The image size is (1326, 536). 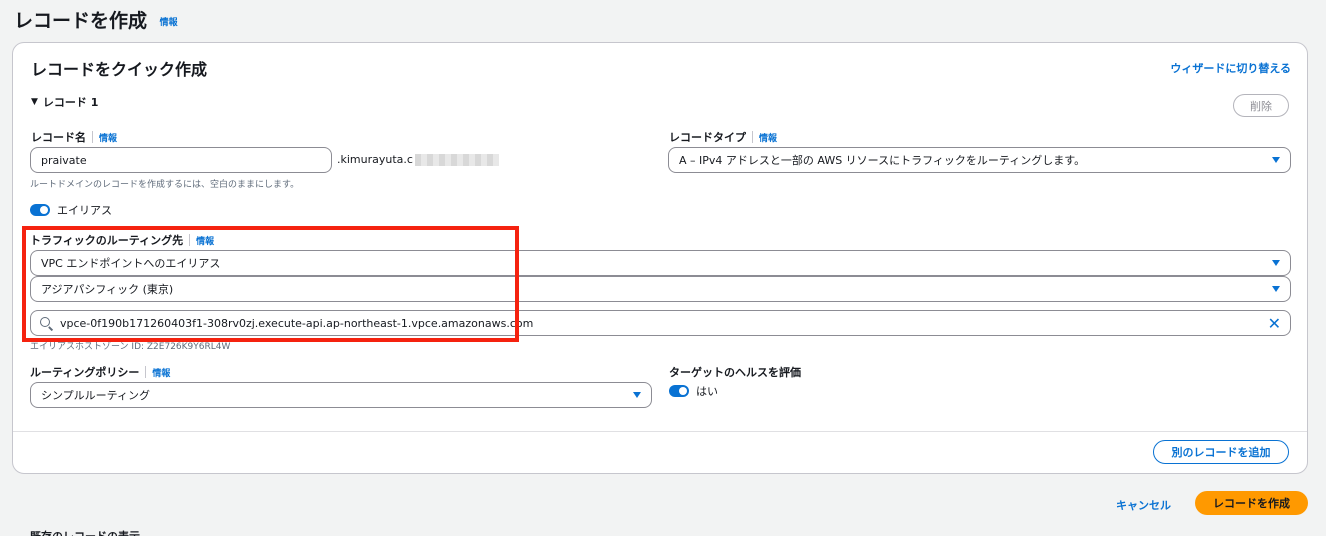 What do you see at coordinates (108, 137) in the screenshot?
I see `record-name-info-link: 情報` at bounding box center [108, 137].